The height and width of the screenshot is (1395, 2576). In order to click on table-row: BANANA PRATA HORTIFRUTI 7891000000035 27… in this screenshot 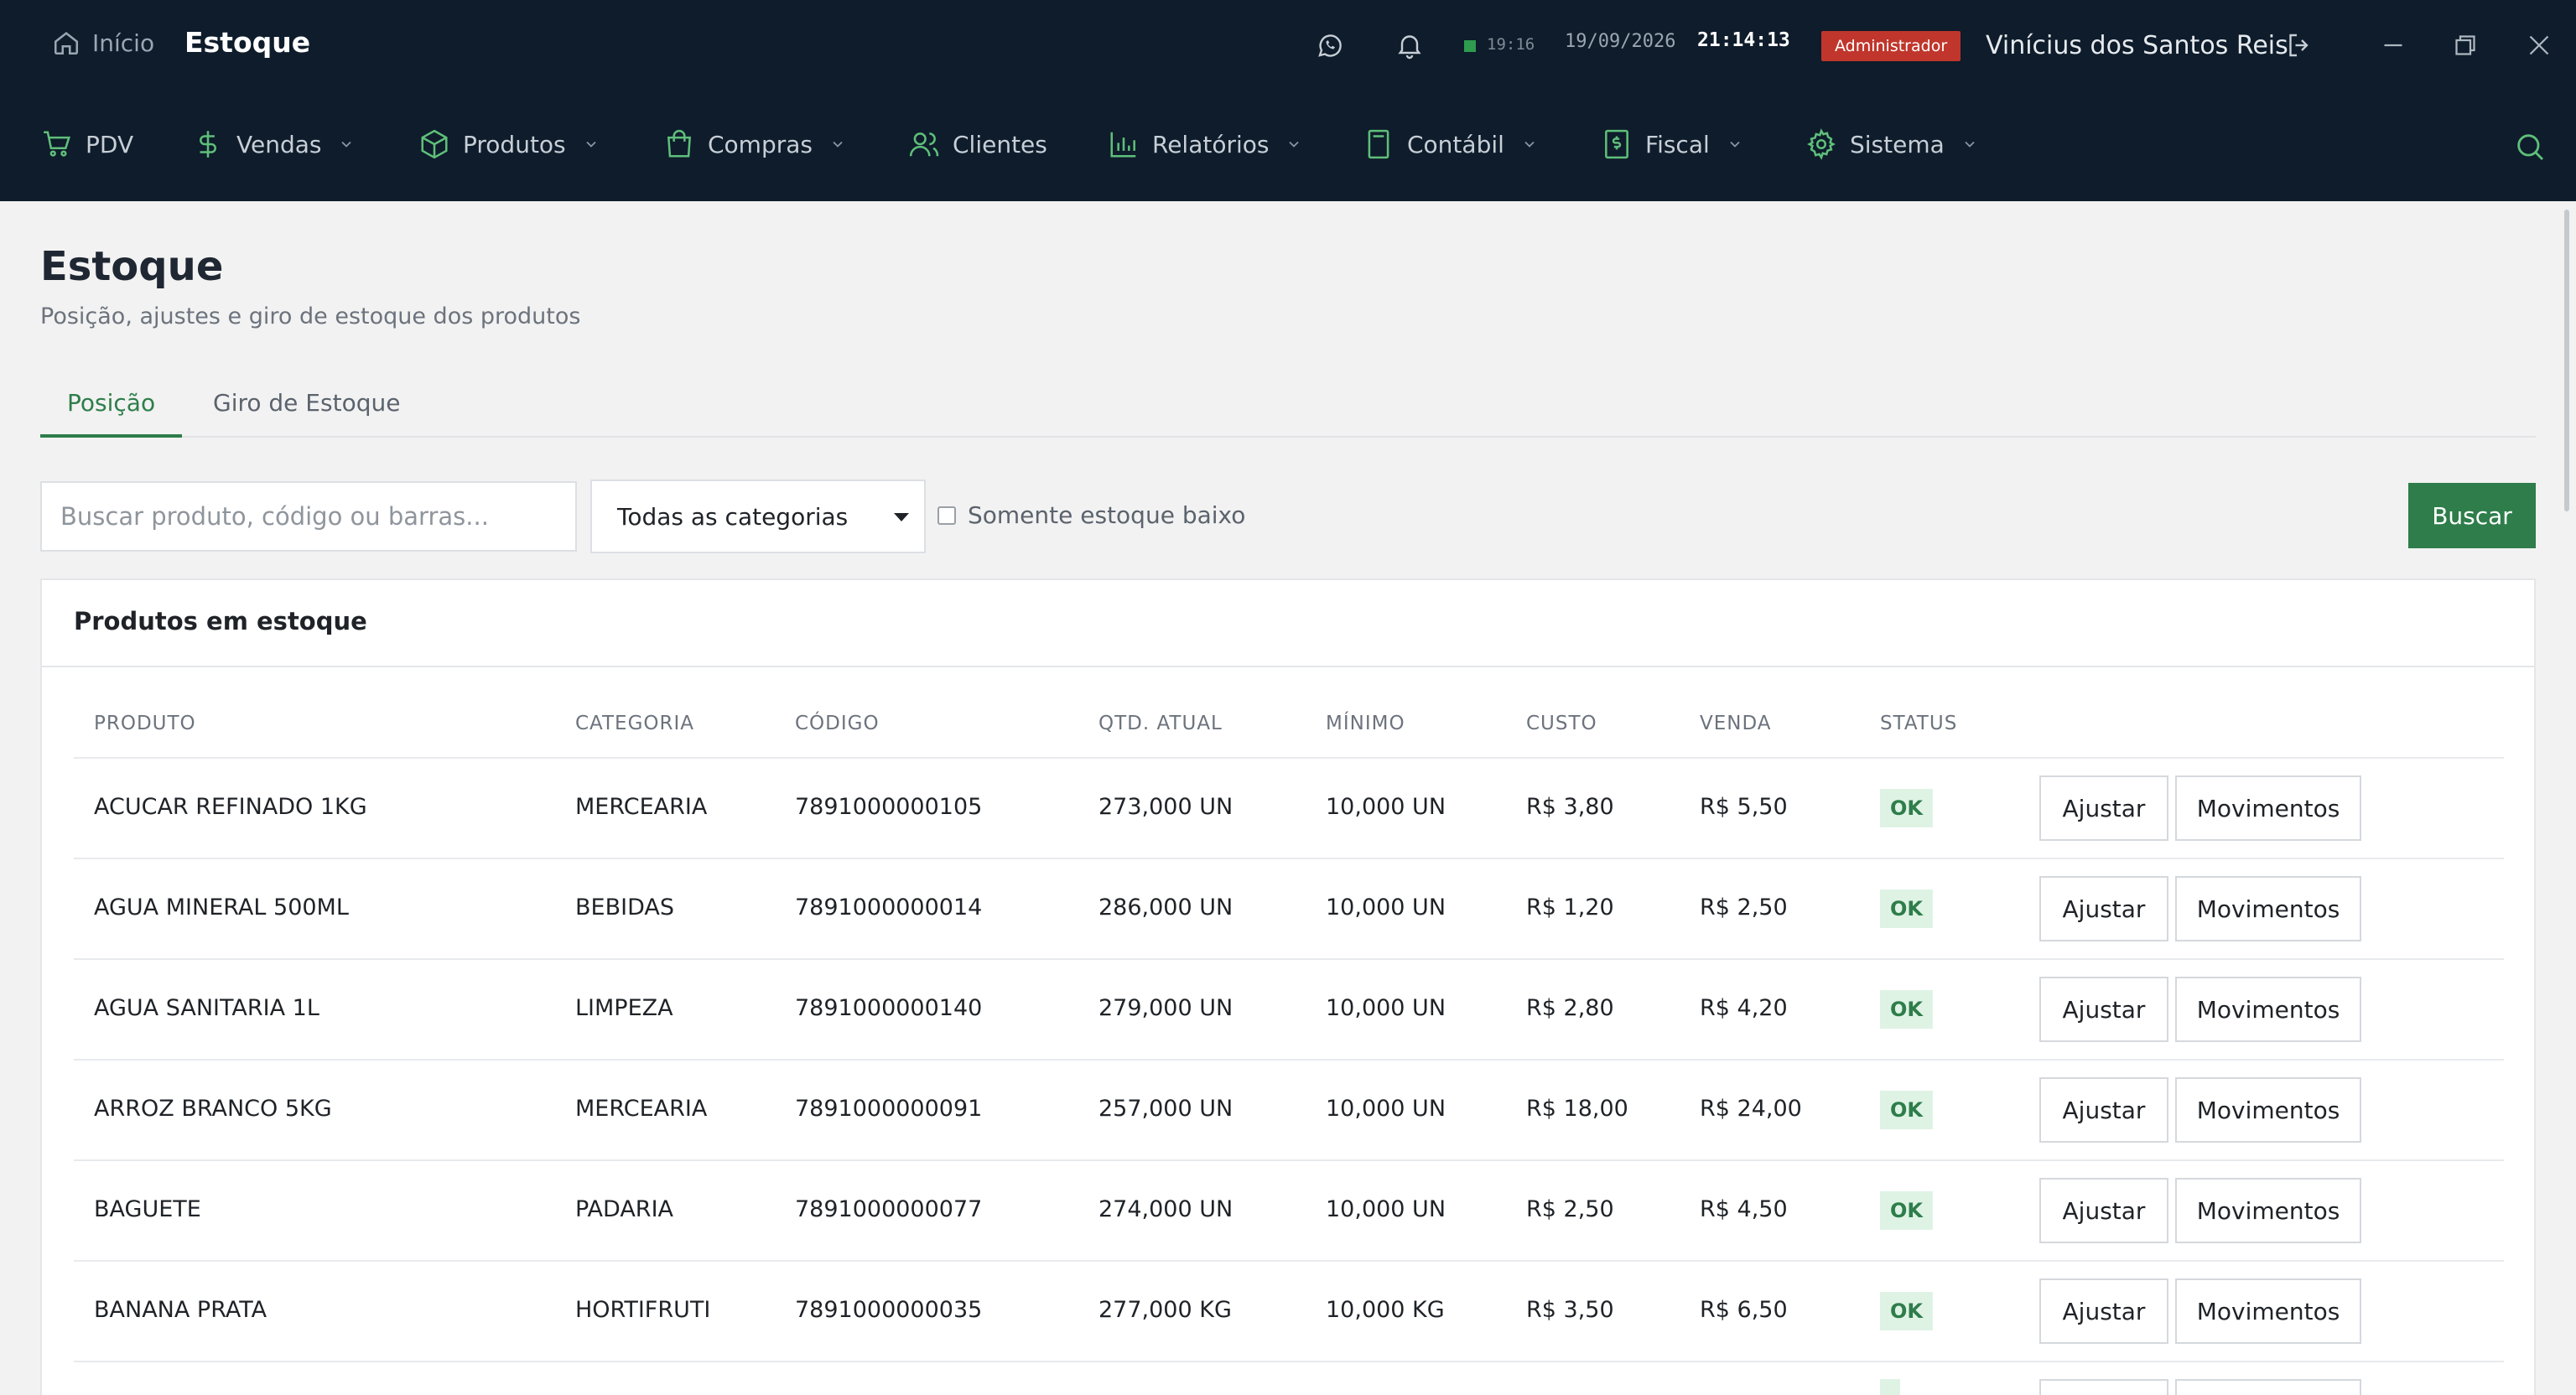, I will do `click(1289, 1310)`.